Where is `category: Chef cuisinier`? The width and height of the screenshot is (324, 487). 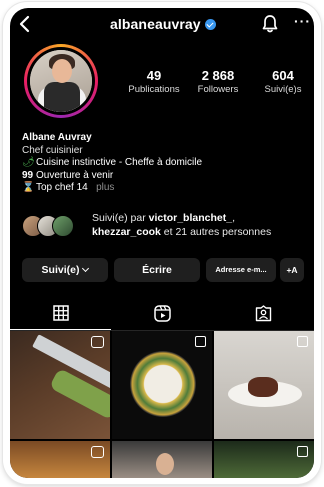 category: Chef cuisinier is located at coordinates (52, 150).